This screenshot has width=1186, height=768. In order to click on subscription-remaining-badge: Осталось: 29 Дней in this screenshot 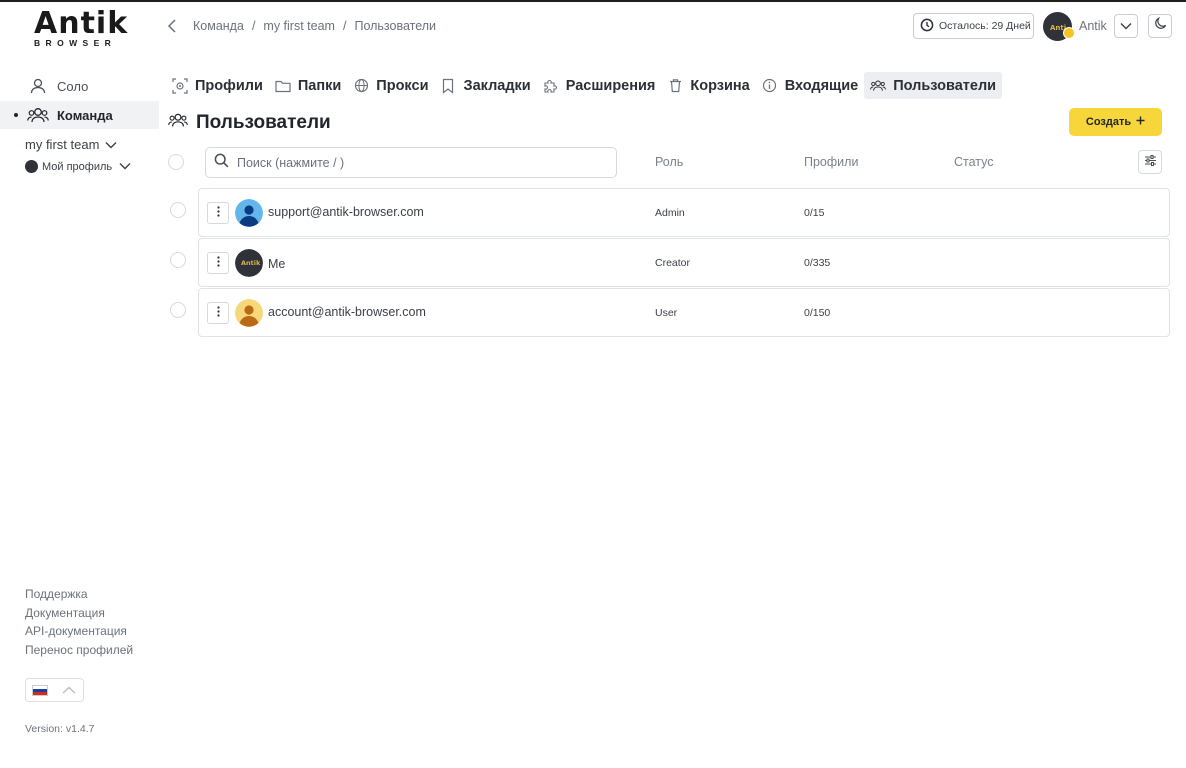, I will do `click(973, 26)`.